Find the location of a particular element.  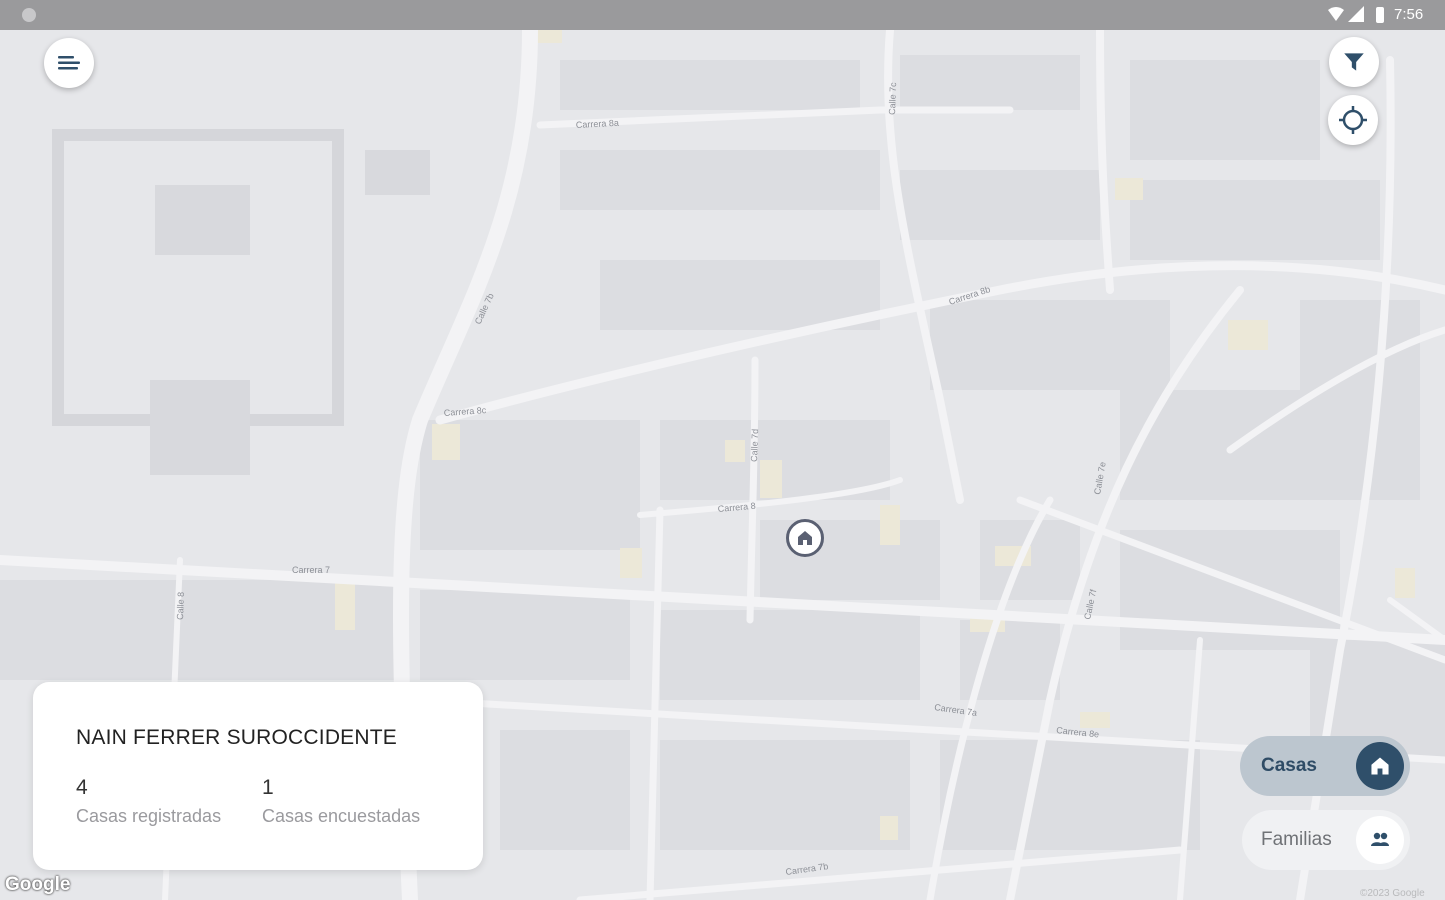

menu-button is located at coordinates (69, 63).